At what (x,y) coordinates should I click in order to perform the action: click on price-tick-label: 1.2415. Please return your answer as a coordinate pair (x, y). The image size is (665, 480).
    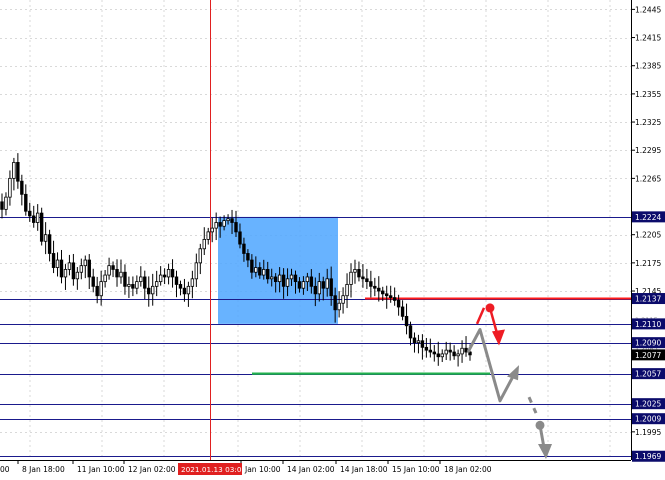
    Looking at the image, I should click on (648, 38).